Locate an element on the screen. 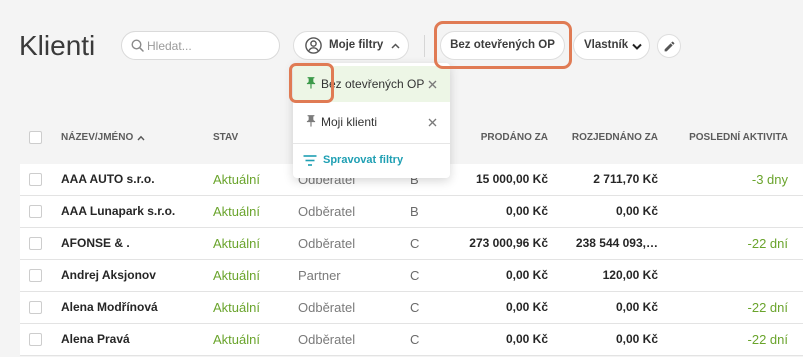  filter-item-label: Bez otevřených OP is located at coordinates (373, 84).